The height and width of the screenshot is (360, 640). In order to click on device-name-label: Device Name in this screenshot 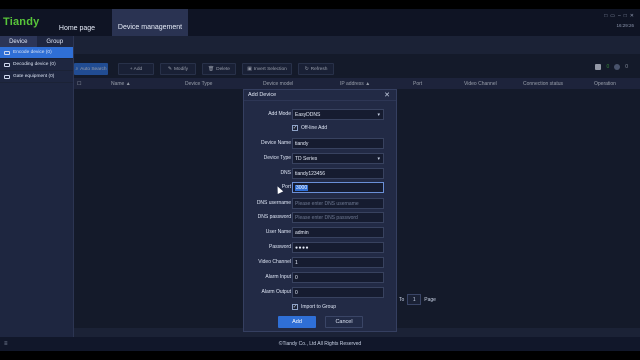, I will do `click(275, 143)`.